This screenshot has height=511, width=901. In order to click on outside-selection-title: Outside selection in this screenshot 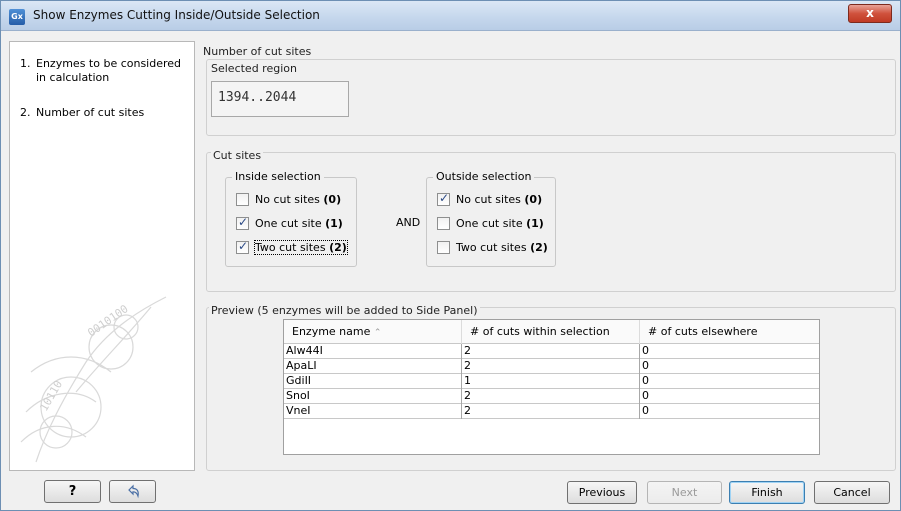, I will do `click(484, 176)`.